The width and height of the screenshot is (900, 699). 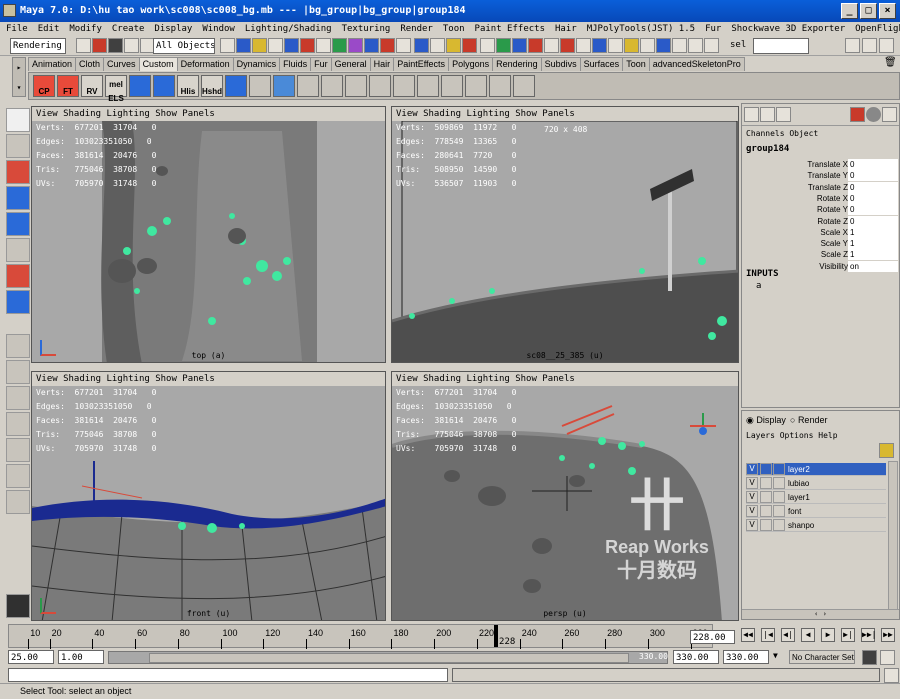 I want to click on menu-item-render: Render, so click(x=415, y=29).